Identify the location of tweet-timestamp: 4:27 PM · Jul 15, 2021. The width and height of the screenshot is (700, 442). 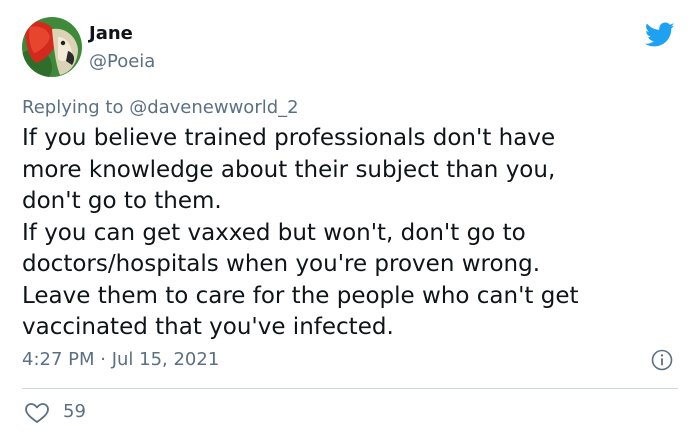
(120, 360).